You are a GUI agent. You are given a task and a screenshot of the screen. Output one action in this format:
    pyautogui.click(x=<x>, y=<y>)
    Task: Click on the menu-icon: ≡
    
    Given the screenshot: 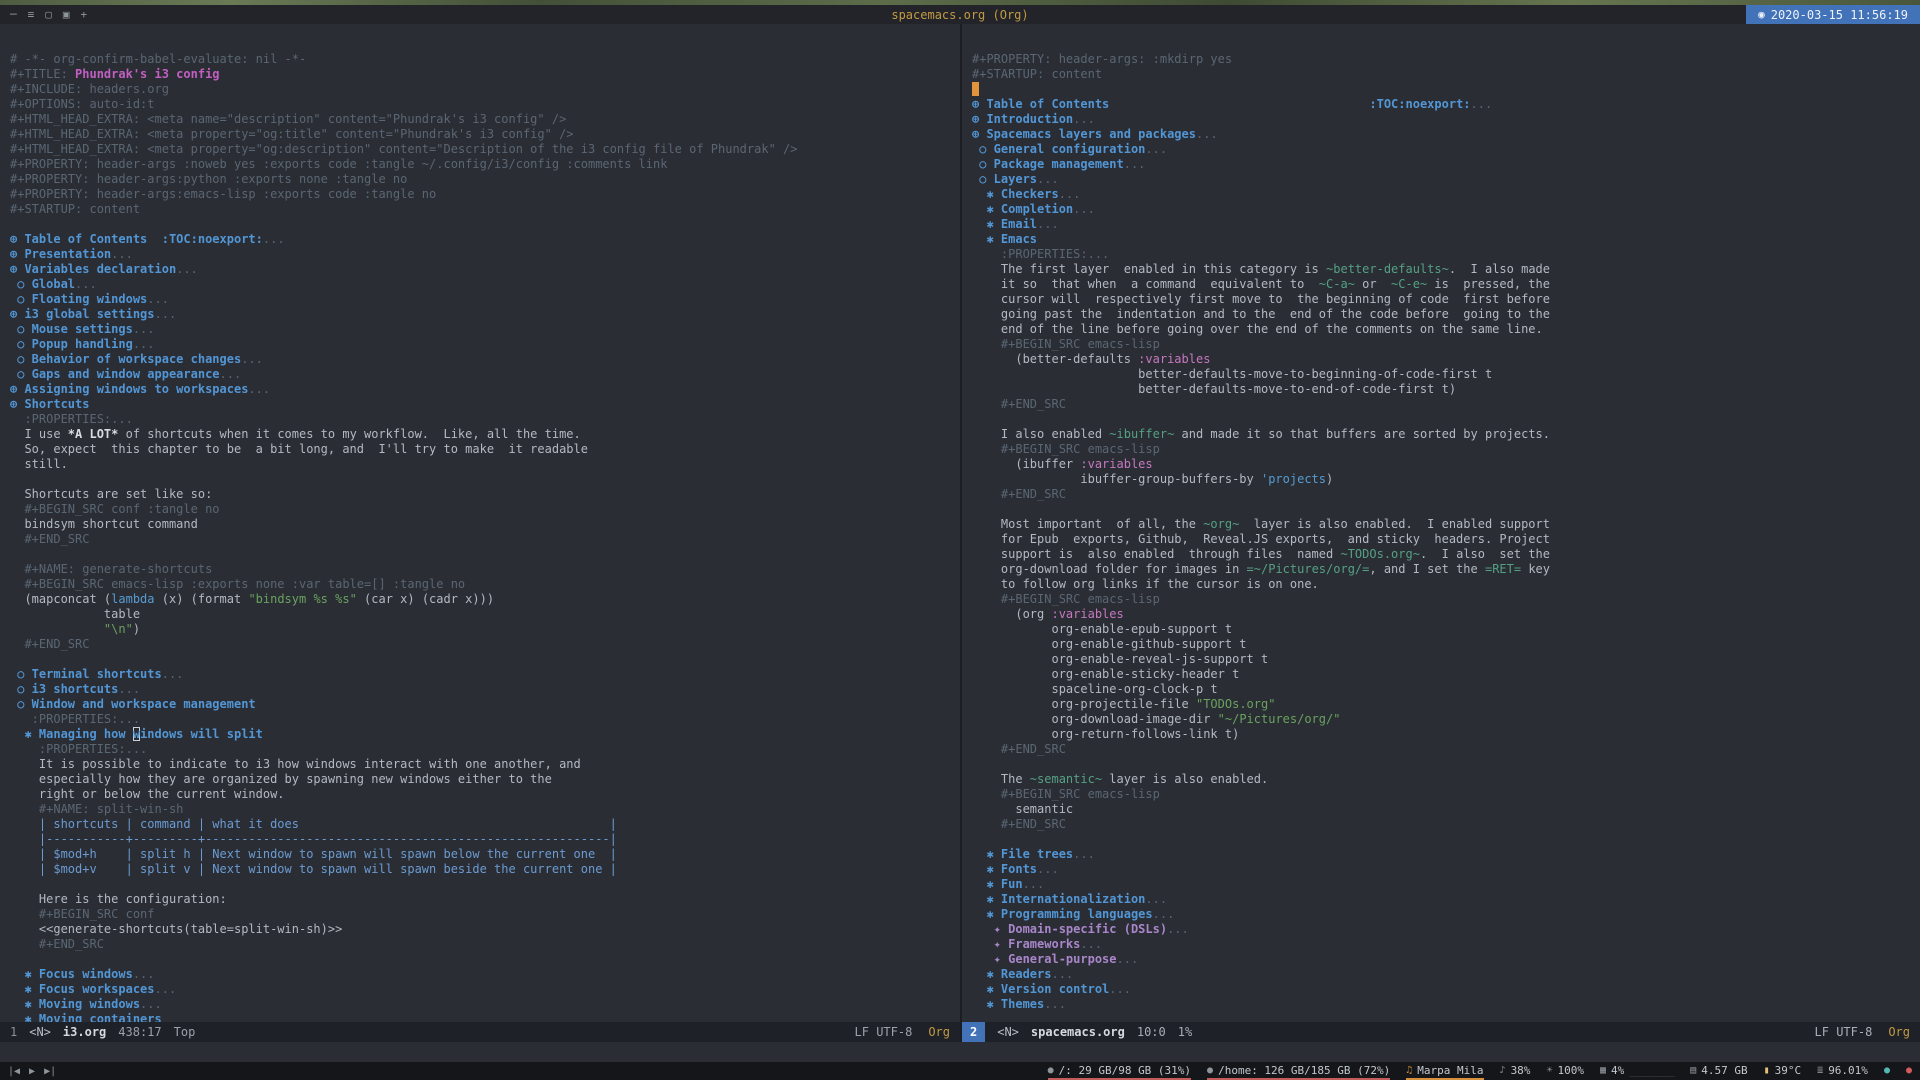 What is the action you would take?
    pyautogui.click(x=31, y=14)
    